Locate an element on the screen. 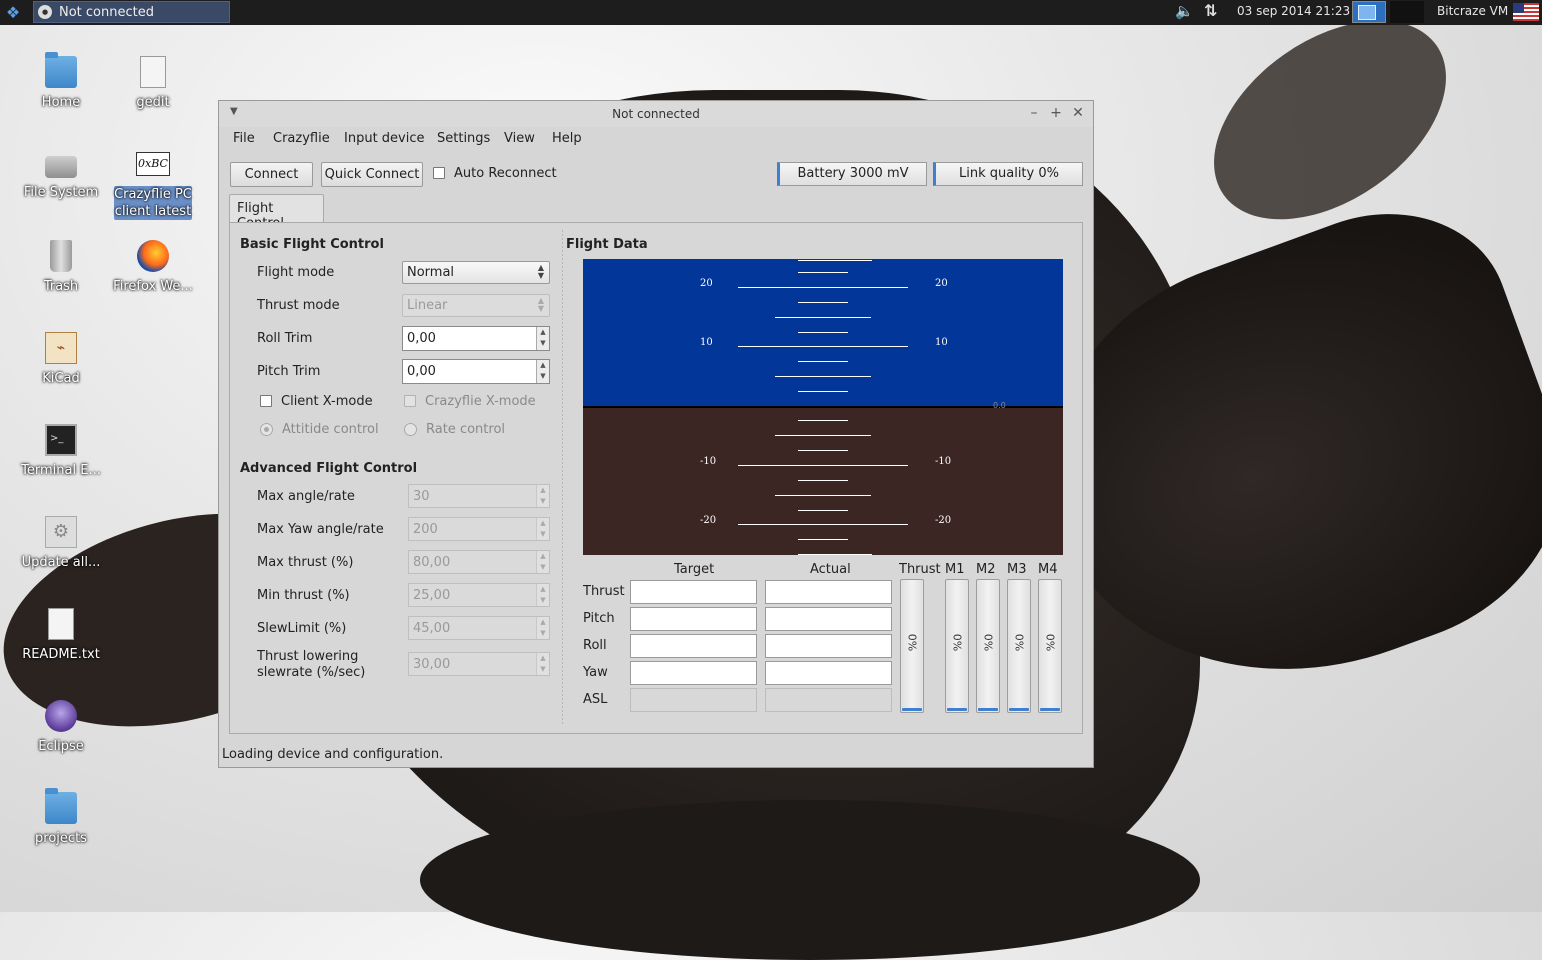 This screenshot has height=960, width=1542. trash-icon is located at coordinates (61, 256).